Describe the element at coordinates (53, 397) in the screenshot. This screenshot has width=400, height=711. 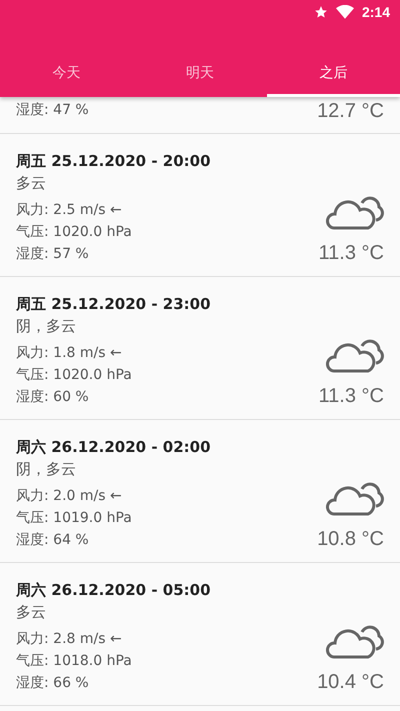
I see `humidity-reading: 湿度: 60 %` at that location.